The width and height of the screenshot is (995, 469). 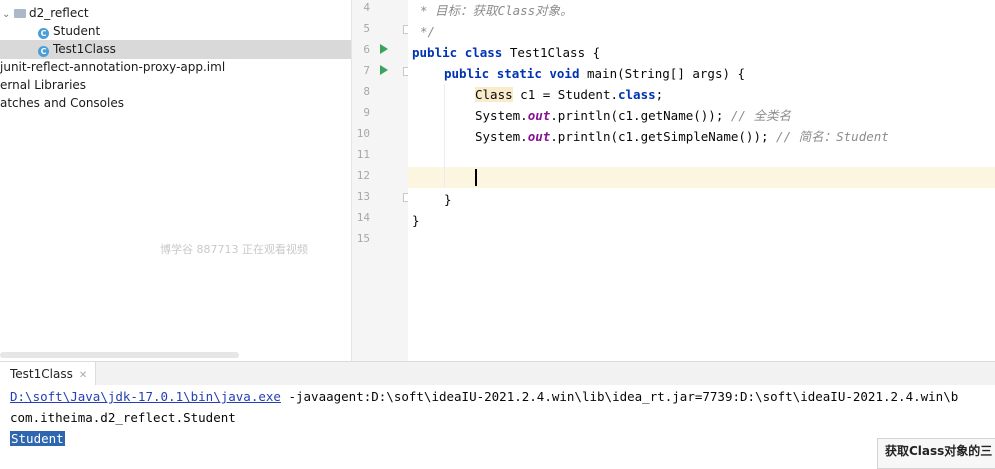 I want to click on selected-text: Student, so click(x=37, y=438).